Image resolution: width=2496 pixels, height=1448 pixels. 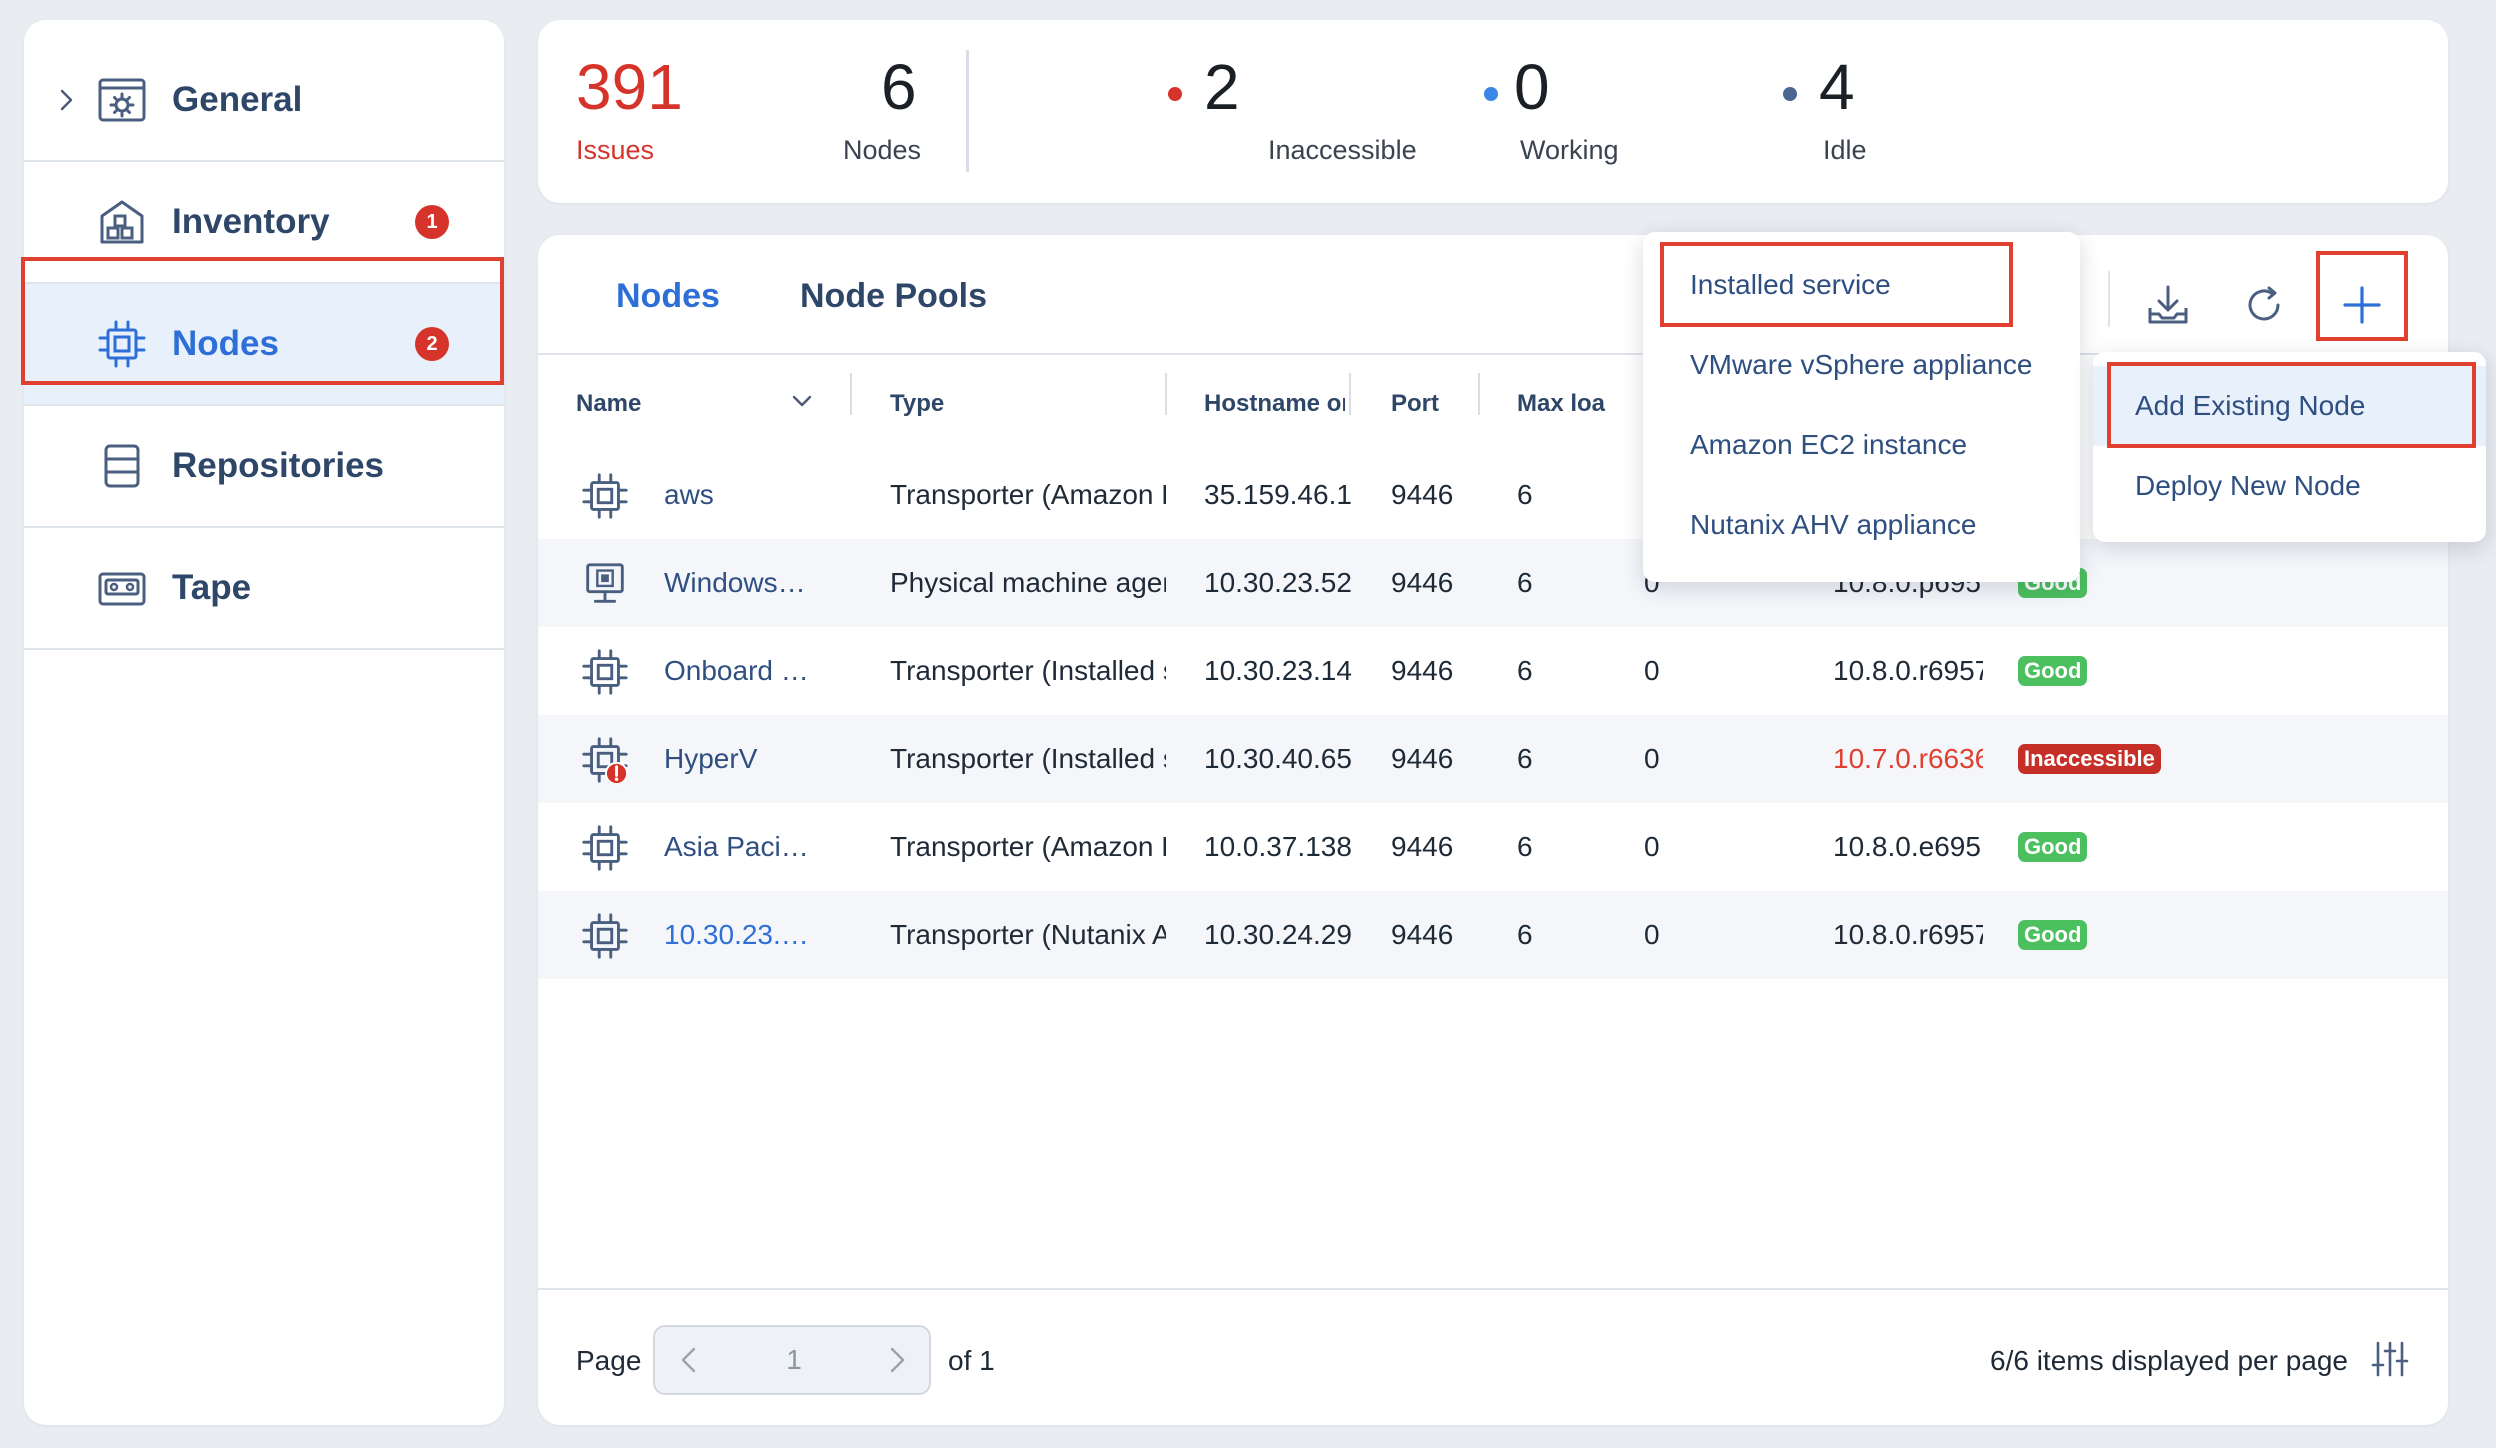 I want to click on add-button, so click(x=2362, y=305).